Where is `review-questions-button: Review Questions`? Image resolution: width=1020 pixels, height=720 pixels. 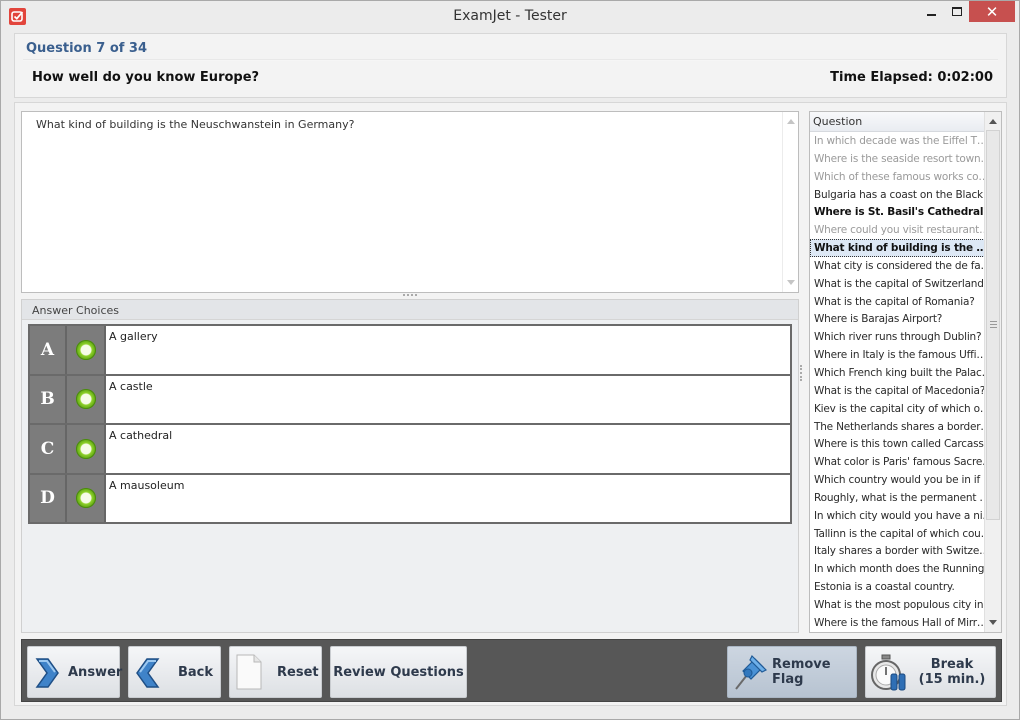 review-questions-button: Review Questions is located at coordinates (398, 672).